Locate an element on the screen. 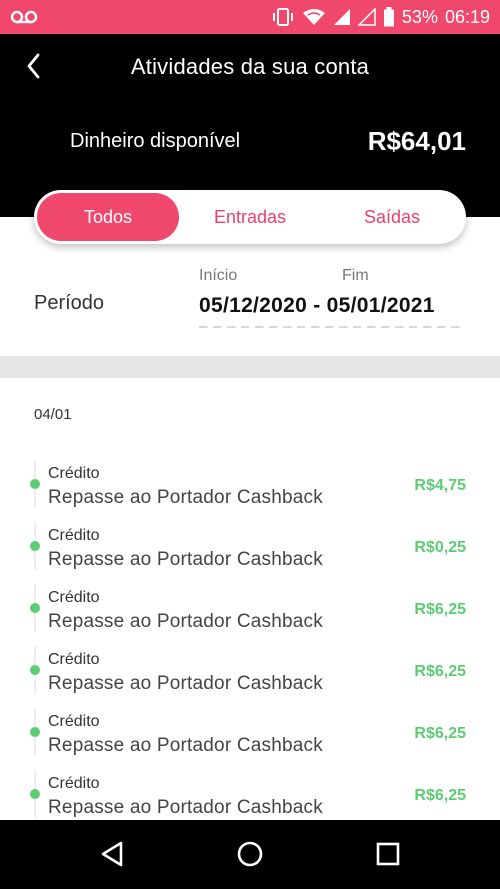 Image resolution: width=500 pixels, height=889 pixels. system-nav-bar is located at coordinates (250, 854).